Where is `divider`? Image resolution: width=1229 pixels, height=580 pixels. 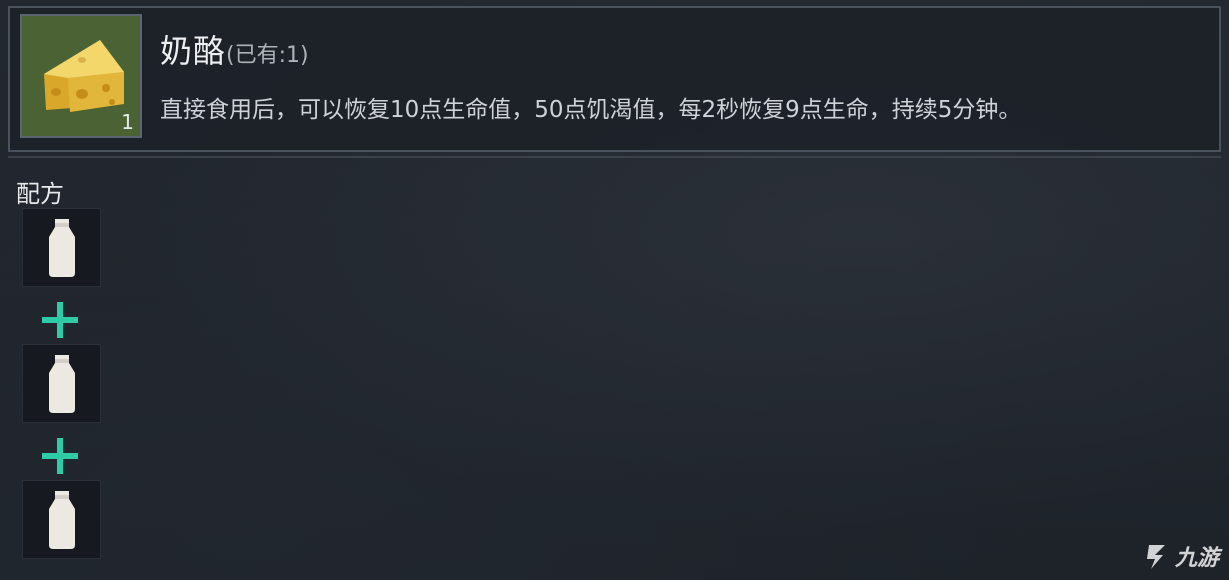 divider is located at coordinates (614, 157).